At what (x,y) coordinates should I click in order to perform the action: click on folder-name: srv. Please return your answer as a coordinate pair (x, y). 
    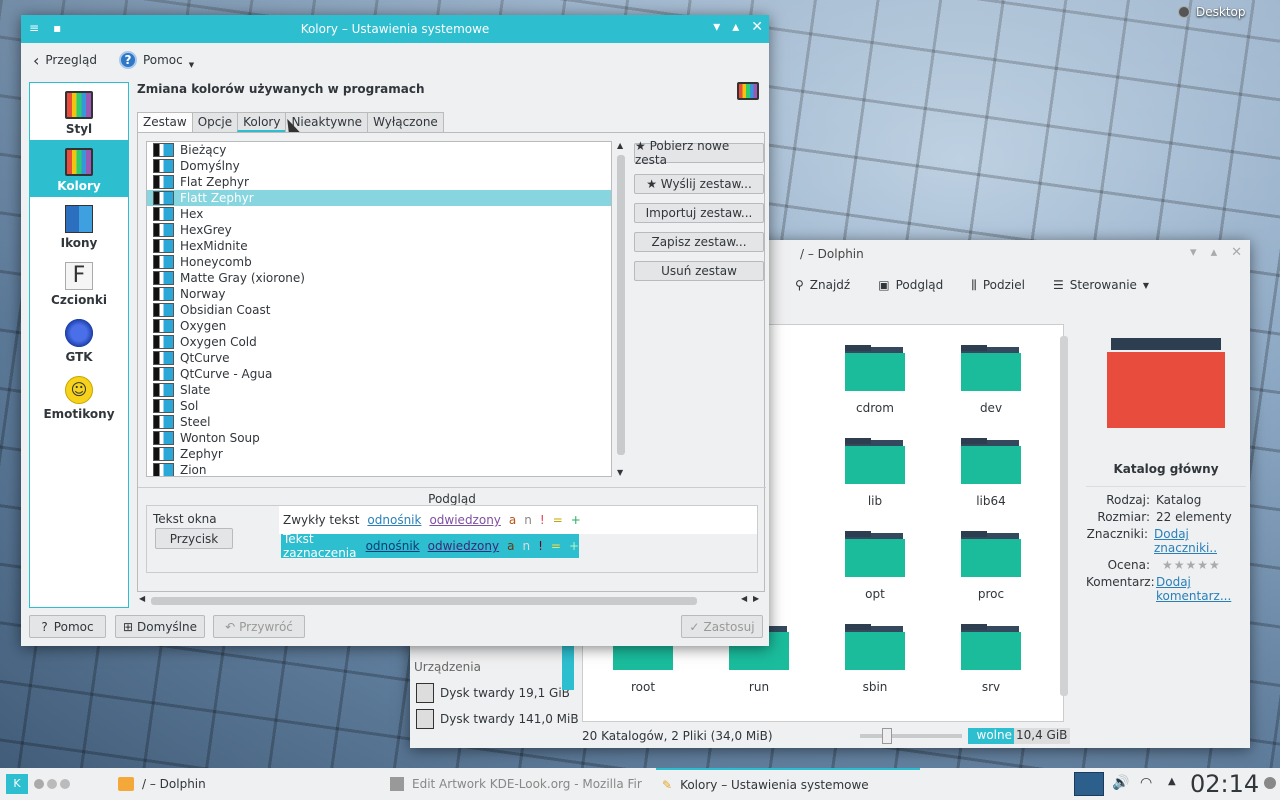
    Looking at the image, I should click on (991, 687).